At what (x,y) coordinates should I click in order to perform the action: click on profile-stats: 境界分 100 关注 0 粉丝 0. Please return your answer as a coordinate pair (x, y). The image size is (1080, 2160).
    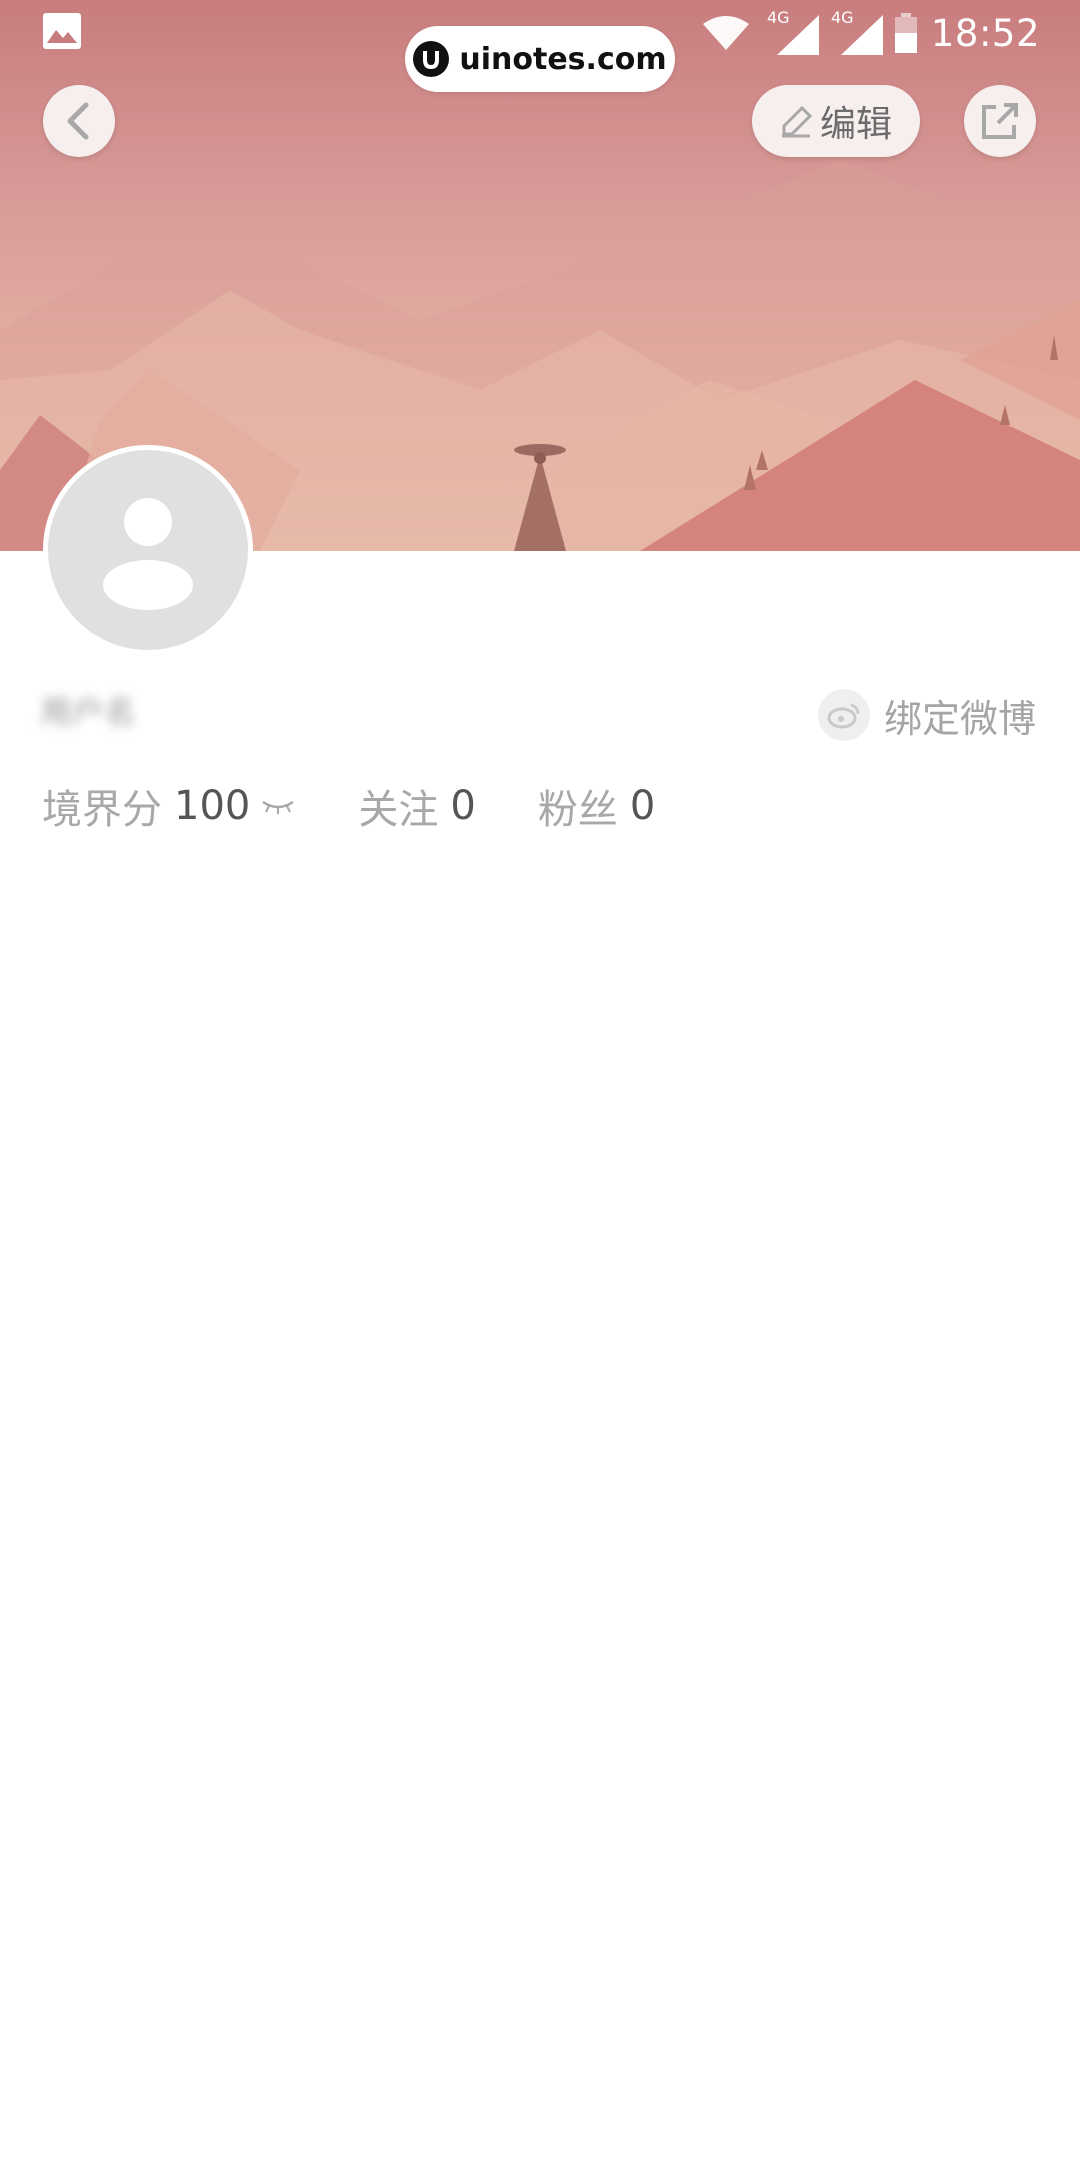
    Looking at the image, I should click on (348, 806).